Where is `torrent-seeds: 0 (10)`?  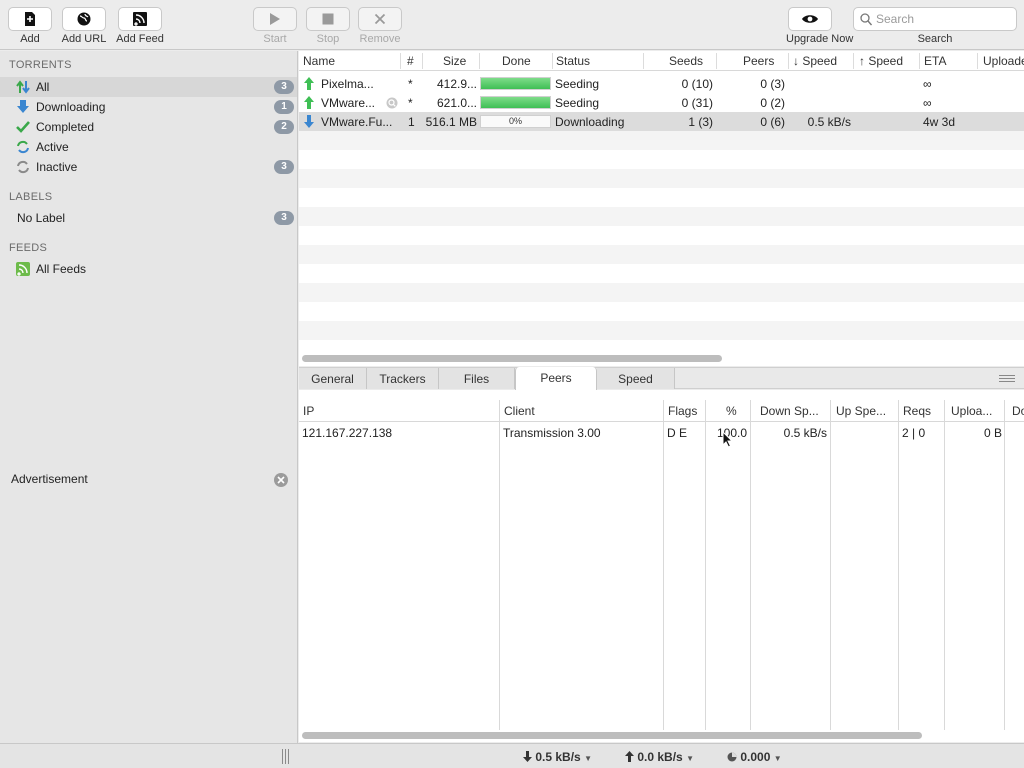 torrent-seeds: 0 (10) is located at coordinates (697, 84).